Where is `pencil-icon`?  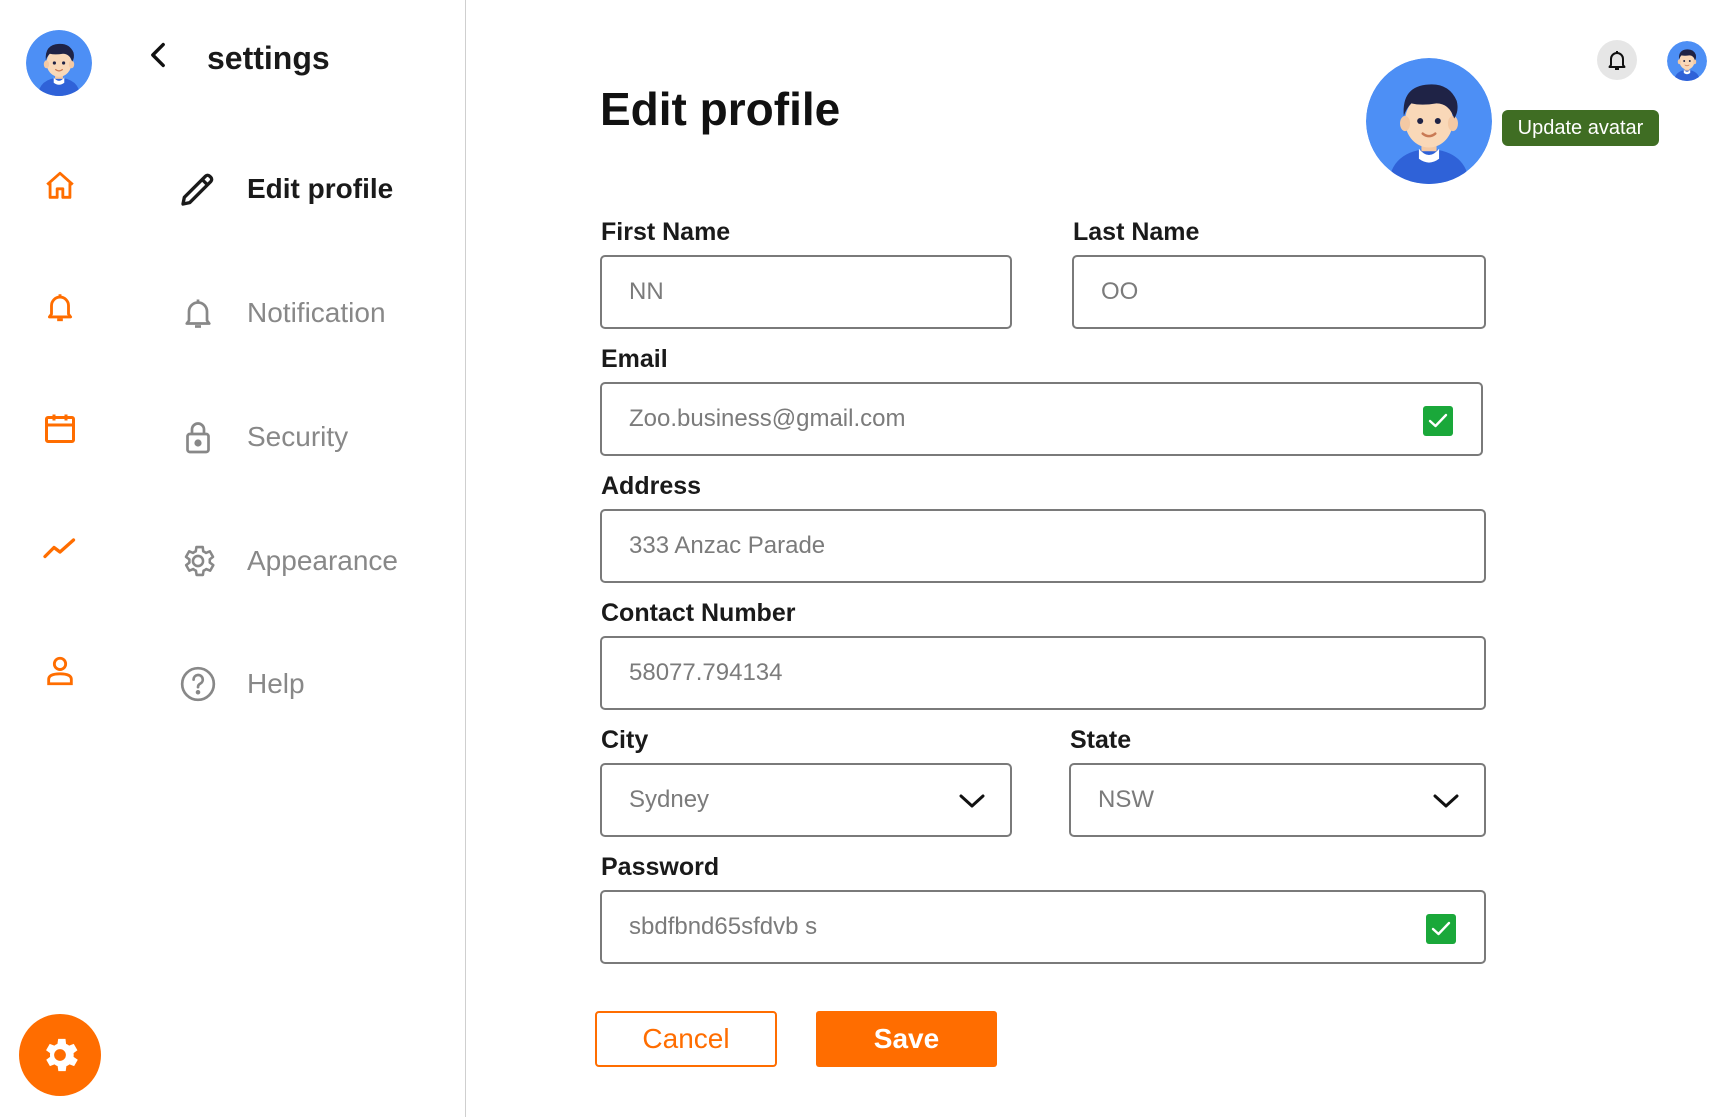 pencil-icon is located at coordinates (198, 189).